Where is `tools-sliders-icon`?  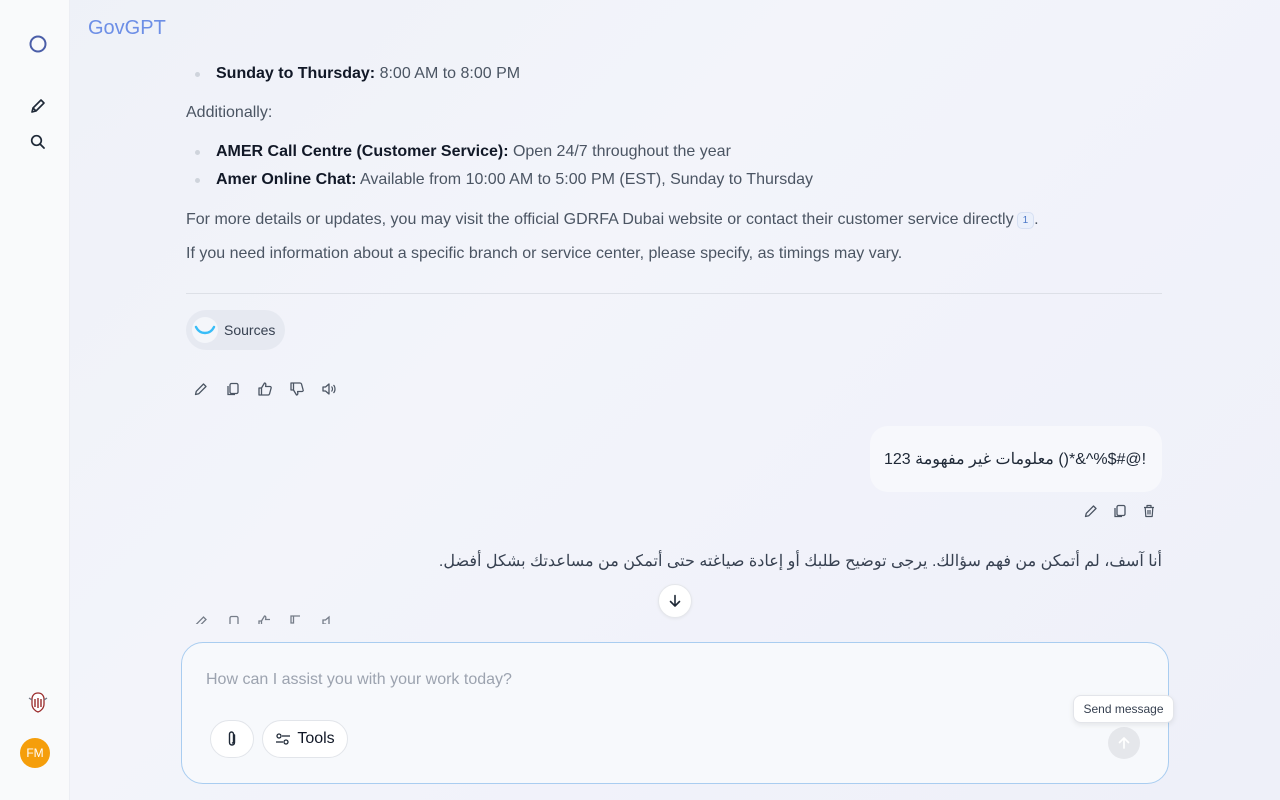
tools-sliders-icon is located at coordinates (283, 739).